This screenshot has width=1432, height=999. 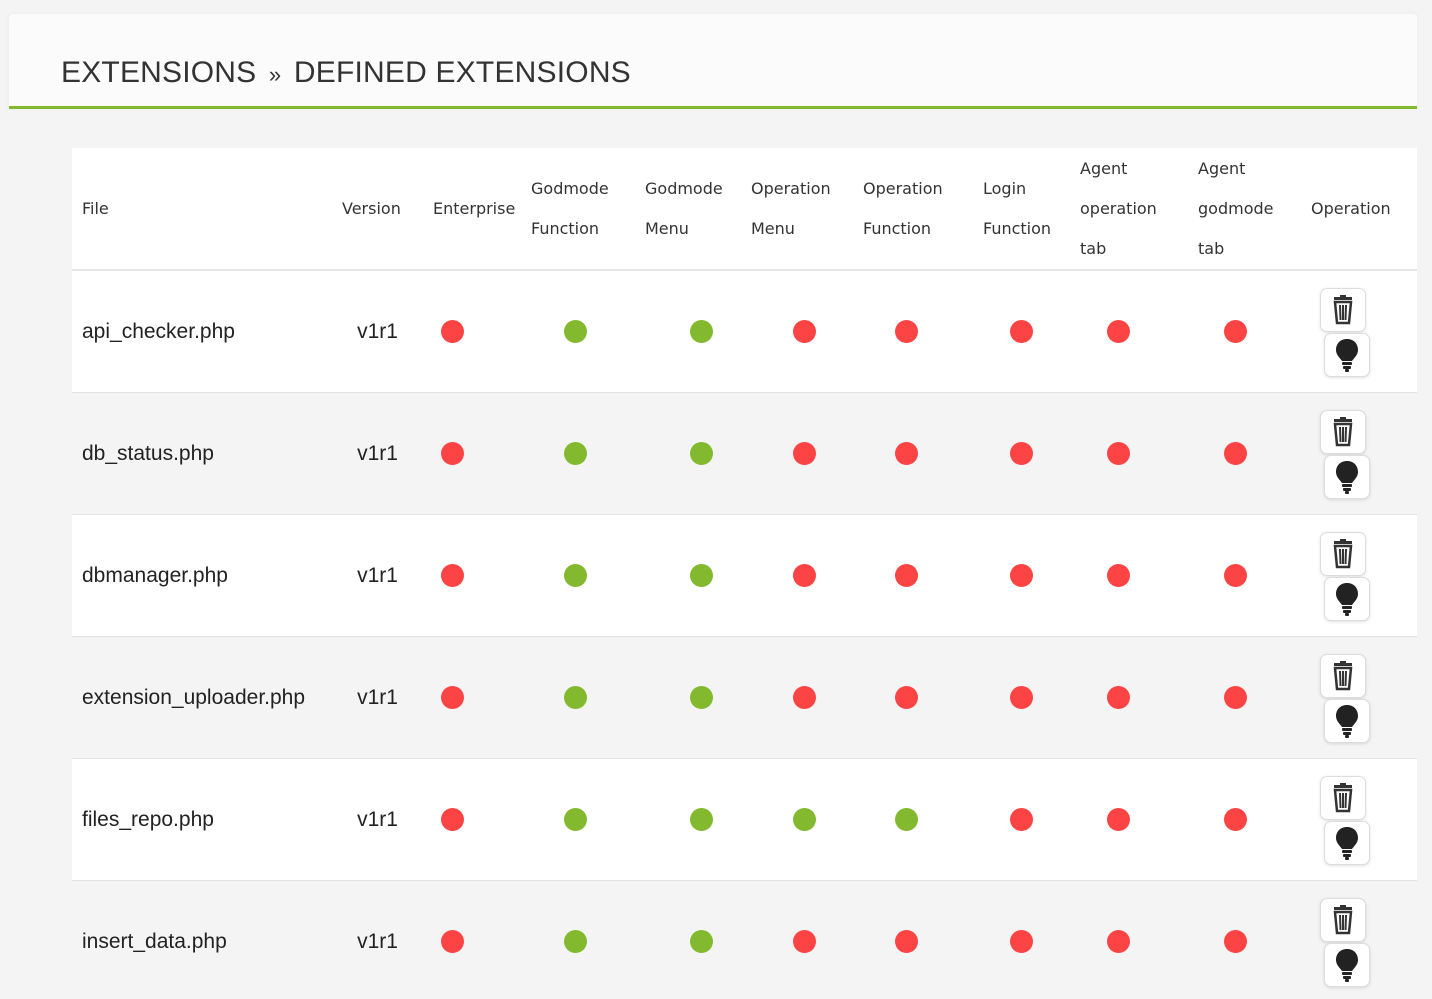 What do you see at coordinates (1359, 209) in the screenshot?
I see `column-header-operation: Operation` at bounding box center [1359, 209].